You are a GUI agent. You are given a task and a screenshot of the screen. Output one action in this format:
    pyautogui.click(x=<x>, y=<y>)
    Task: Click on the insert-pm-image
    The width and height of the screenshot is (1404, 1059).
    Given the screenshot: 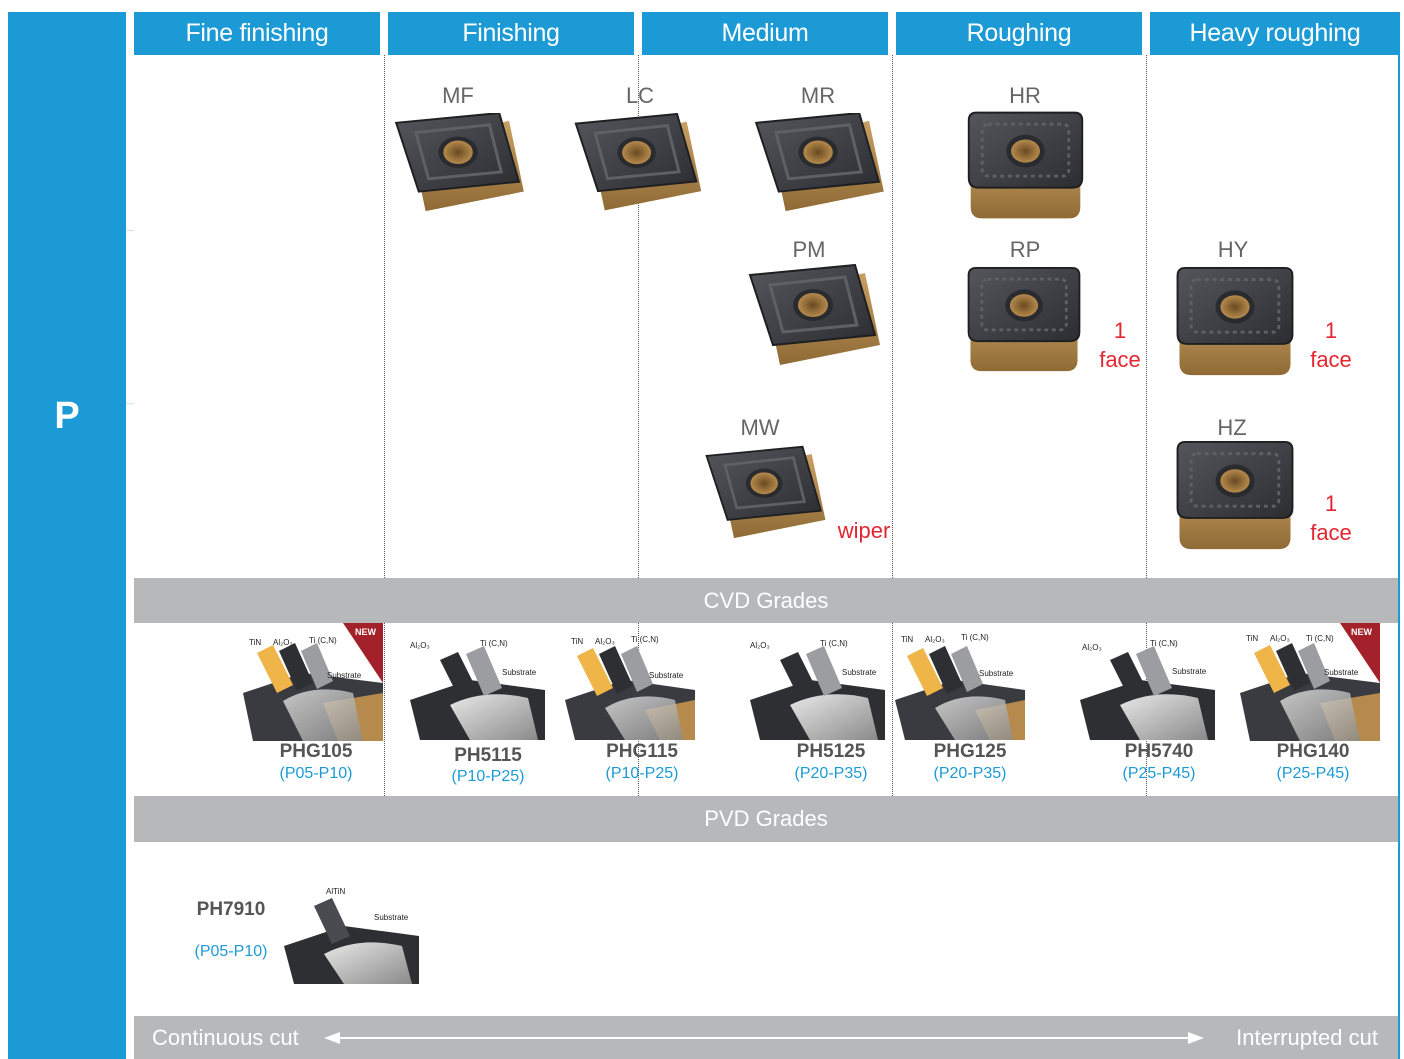 What is the action you would take?
    pyautogui.click(x=815, y=320)
    